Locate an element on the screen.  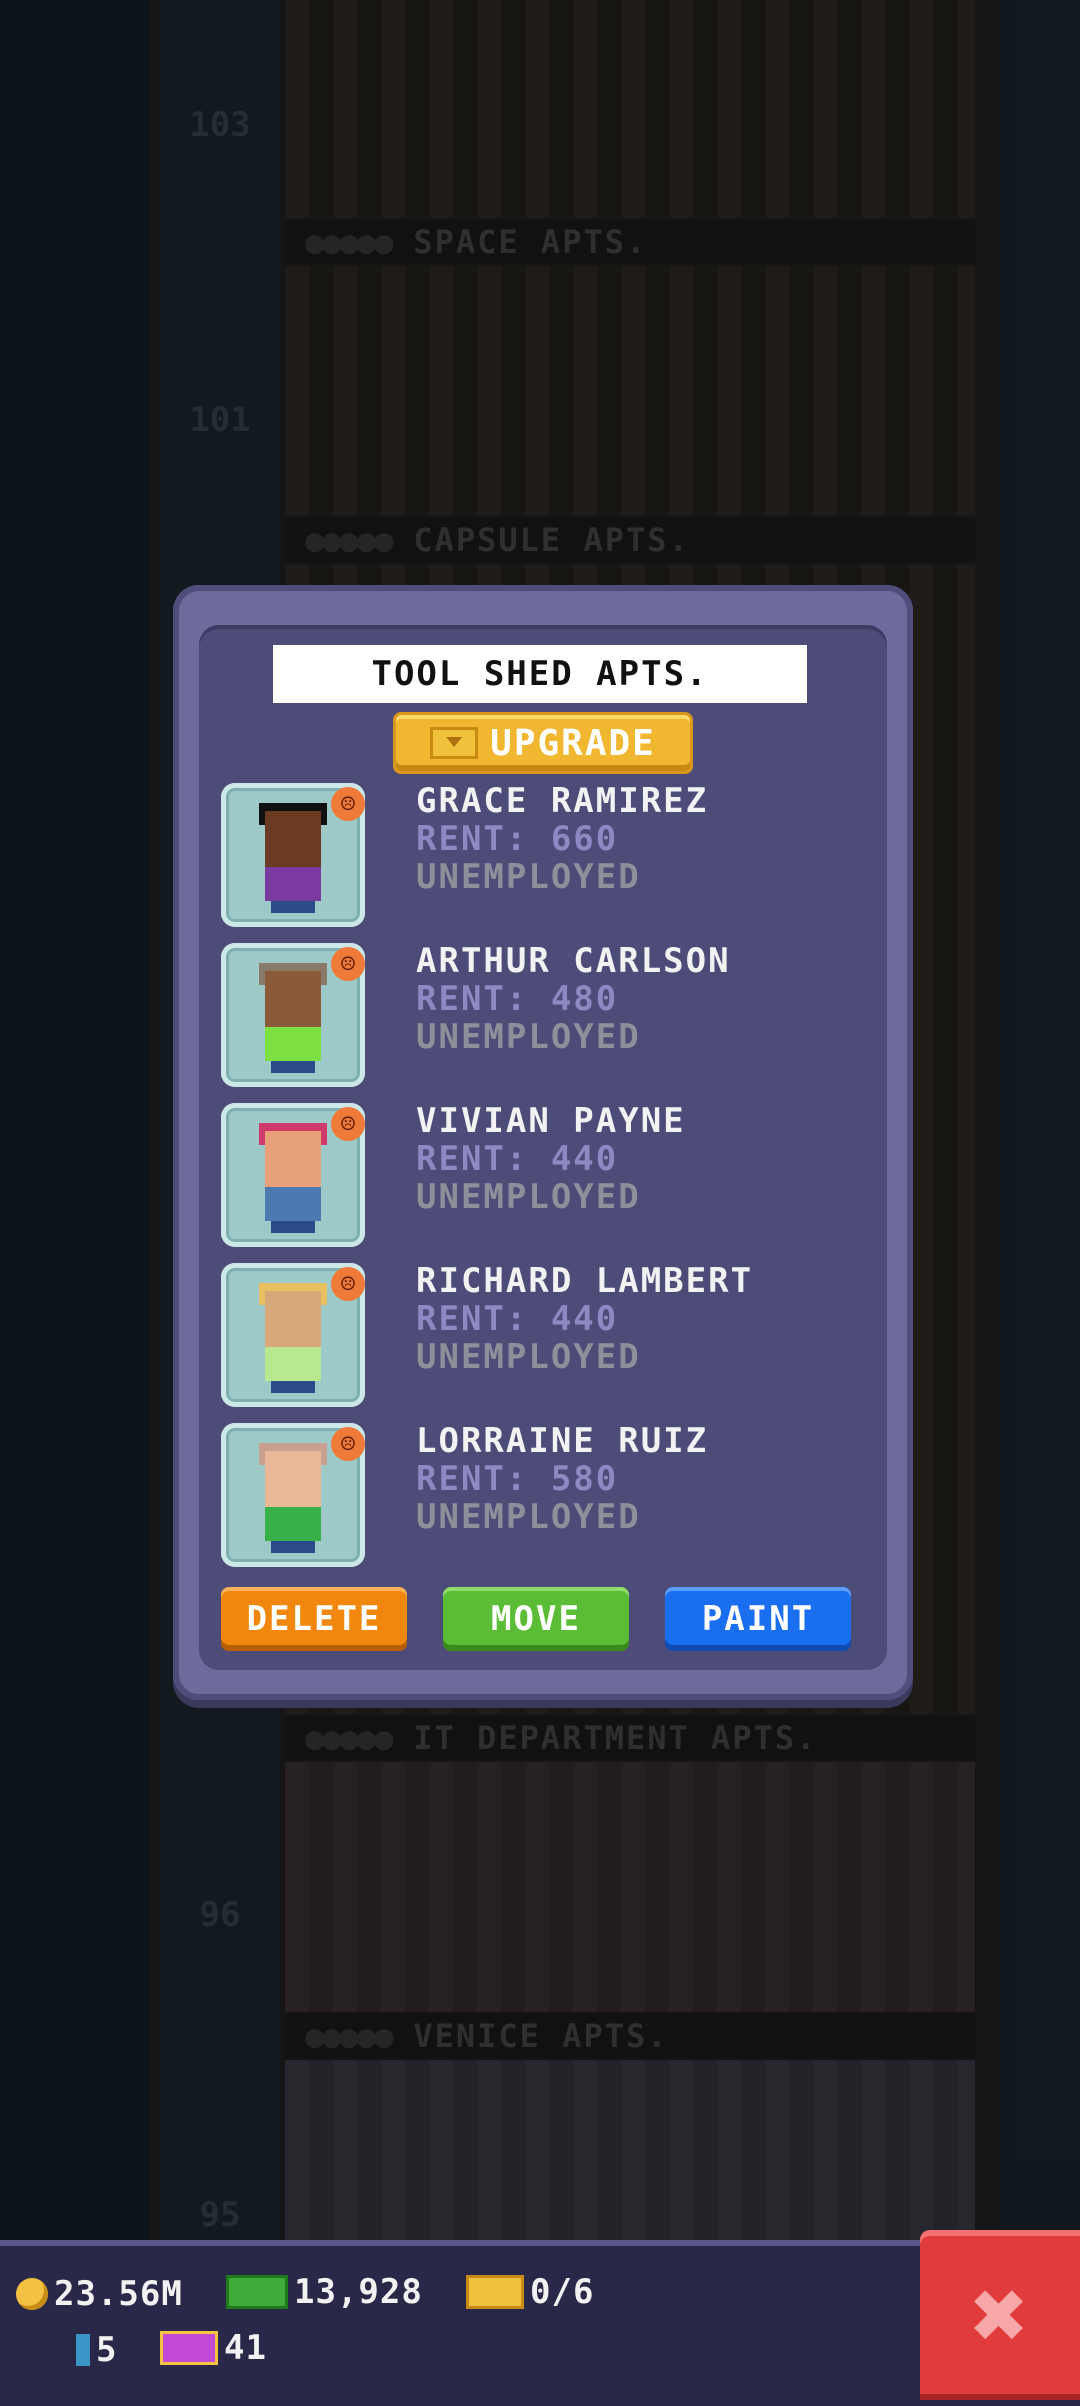
delete-button: DELETE is located at coordinates (314, 1619).